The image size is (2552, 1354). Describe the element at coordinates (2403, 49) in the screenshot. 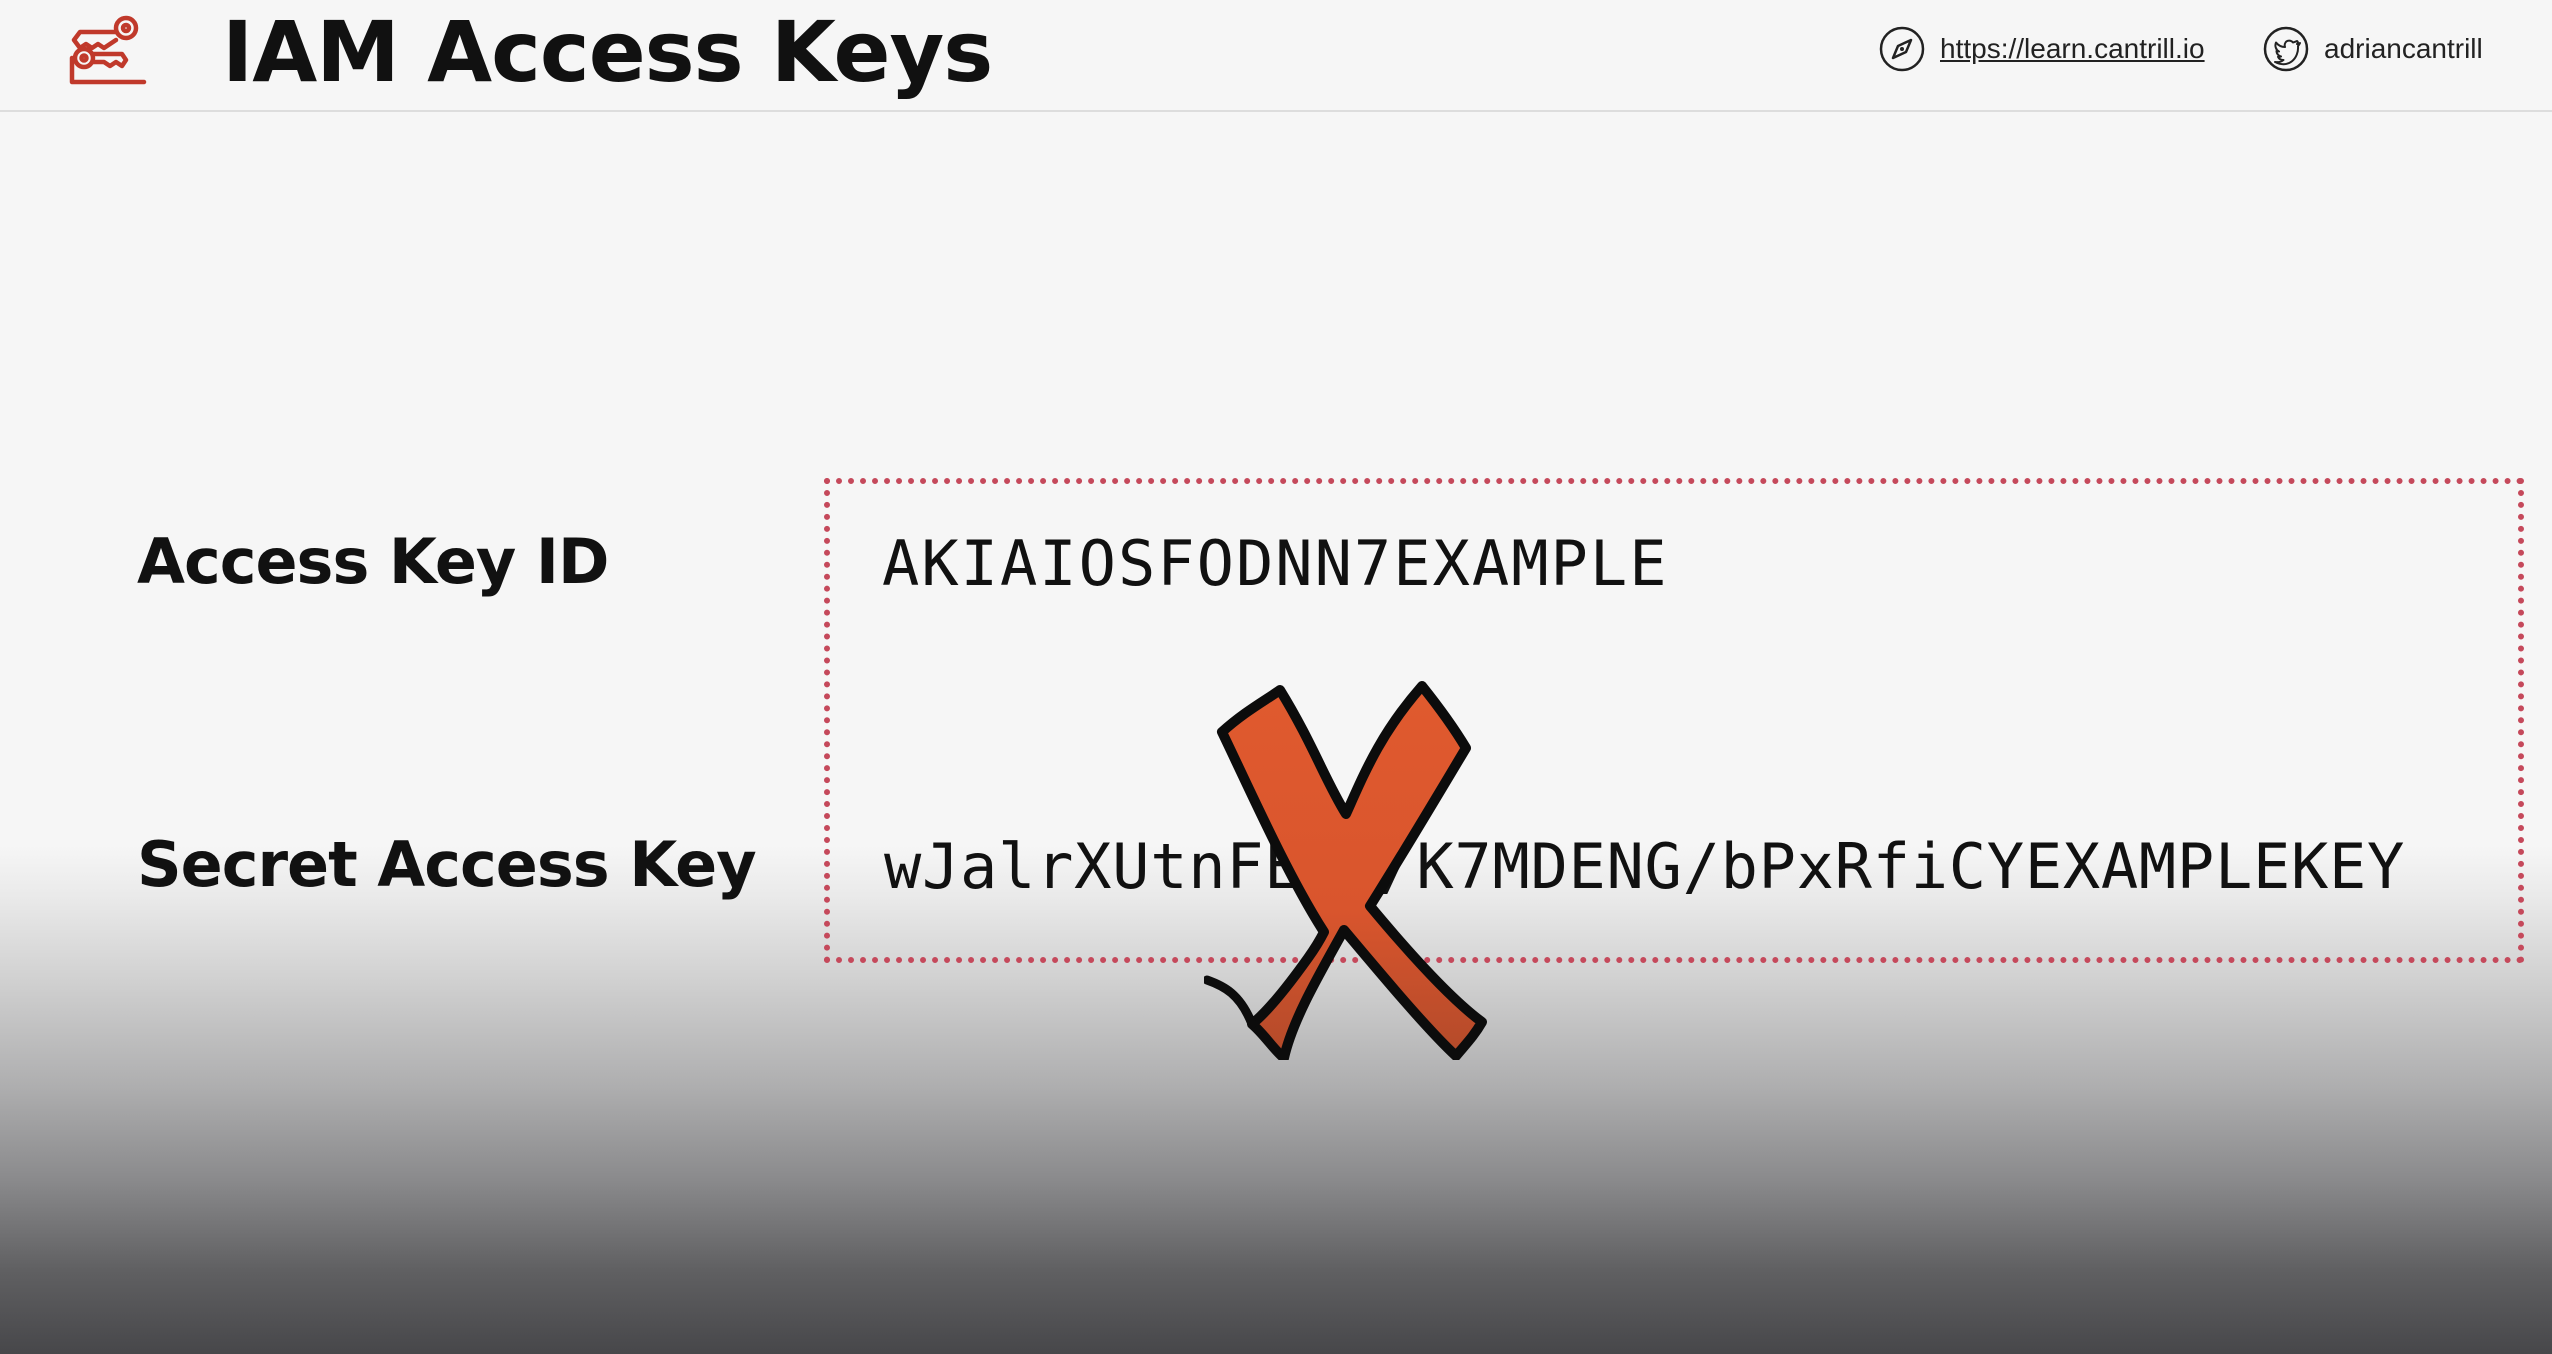

I see `twitter-handle: adriancantrill` at that location.